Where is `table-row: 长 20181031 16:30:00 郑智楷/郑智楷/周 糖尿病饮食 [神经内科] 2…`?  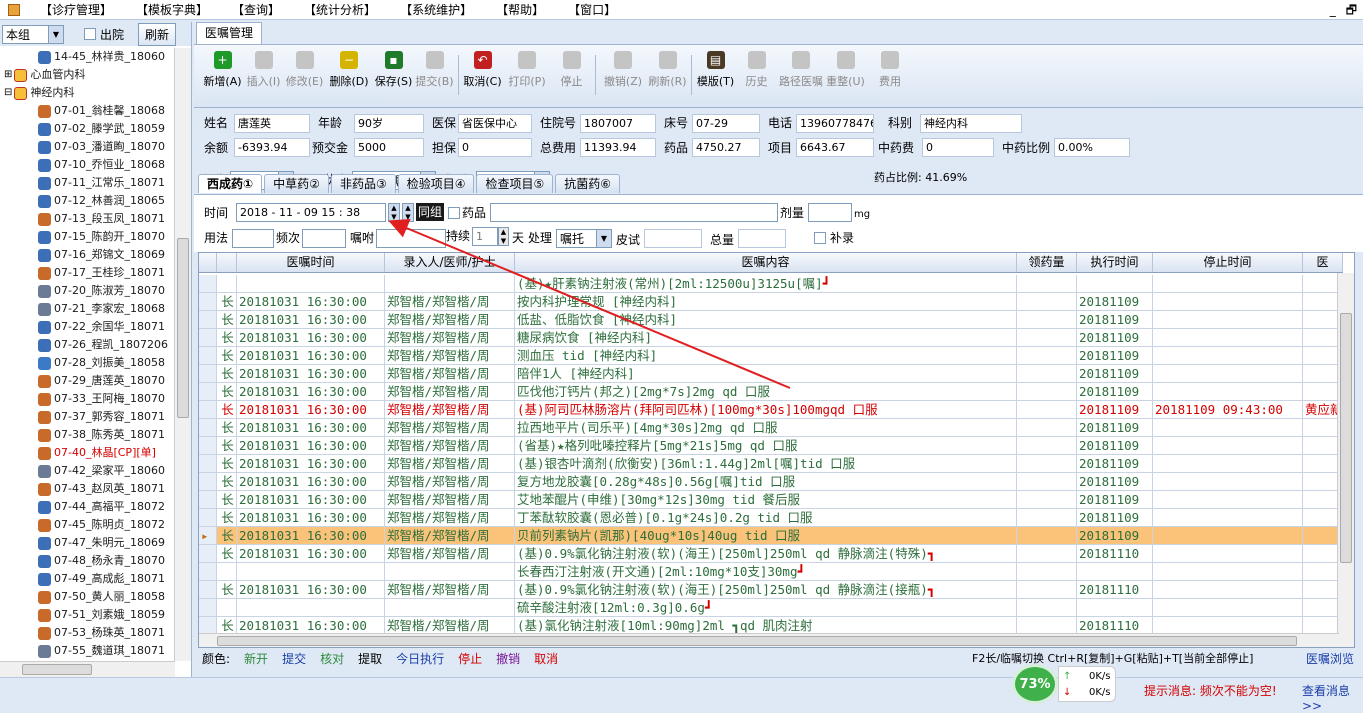
table-row: 长 20181031 16:30:00 郑智楷/郑智楷/周 糖尿病饮食 [神经内科] 2… is located at coordinates (771, 338).